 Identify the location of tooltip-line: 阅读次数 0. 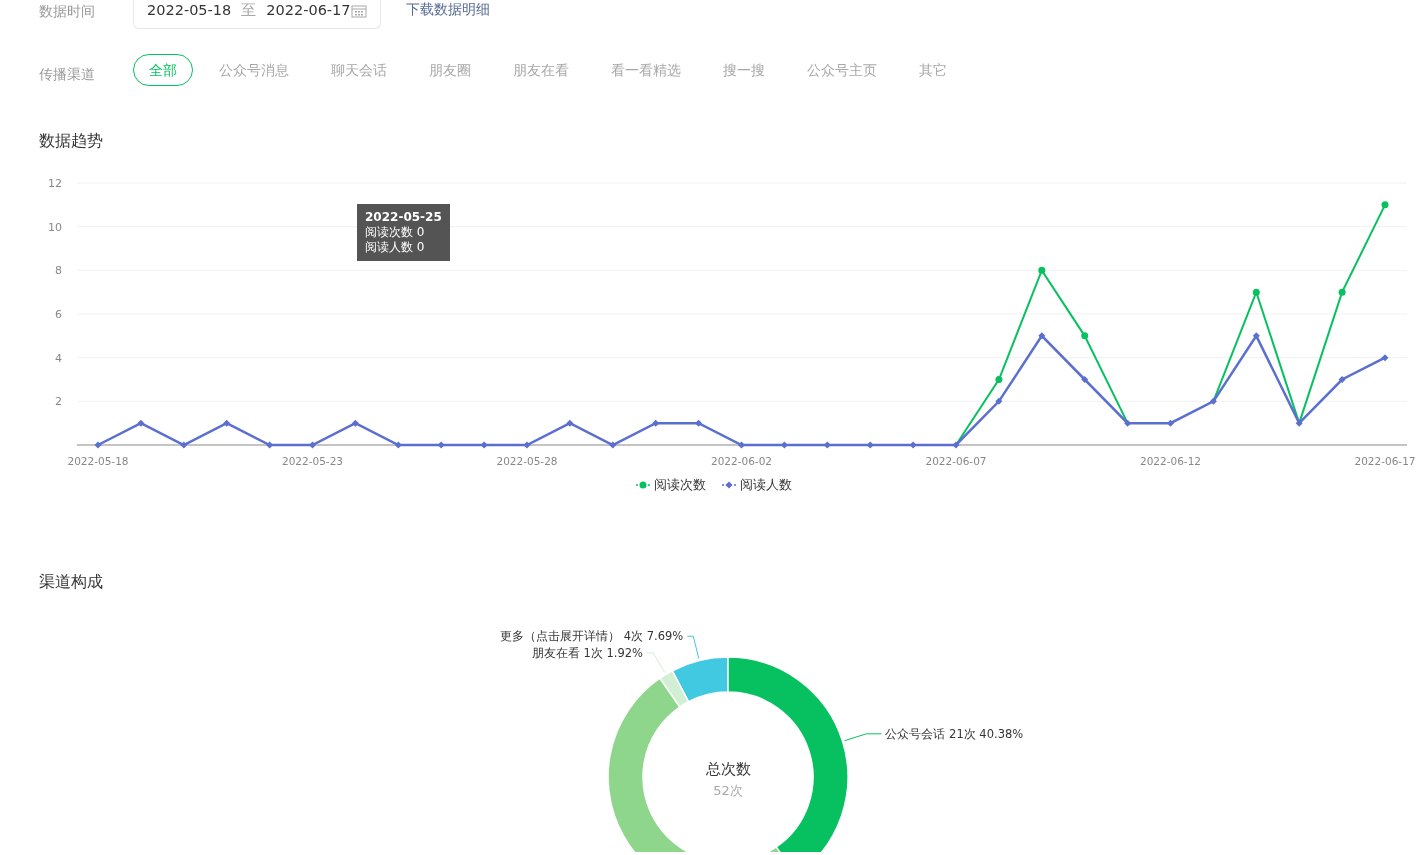
(395, 233).